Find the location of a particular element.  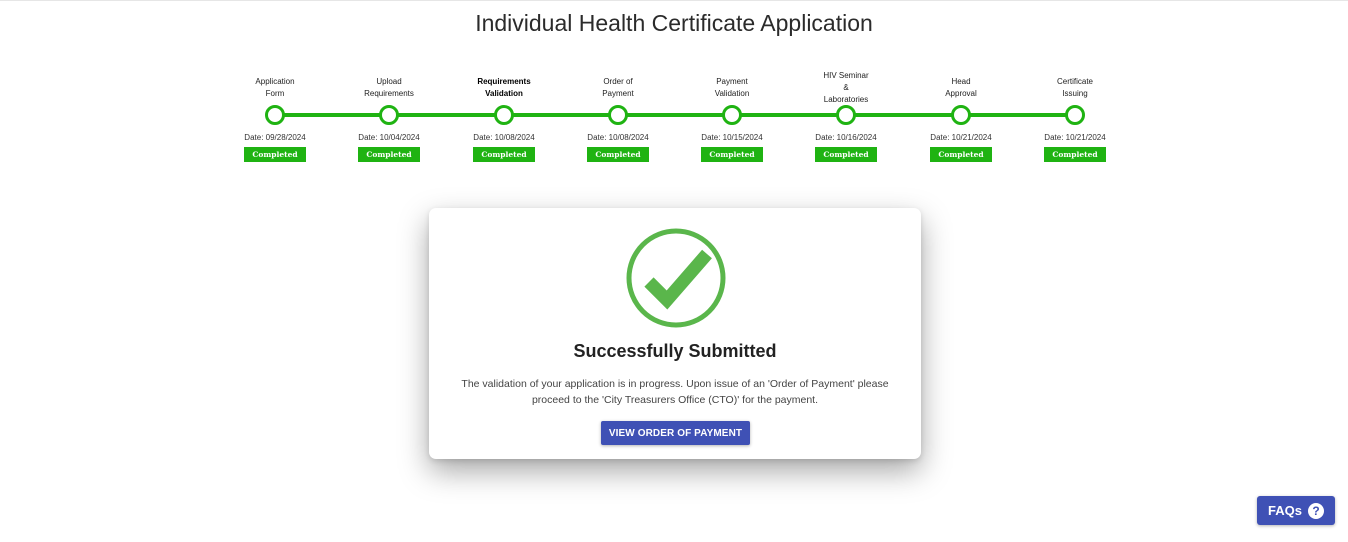

faqs-label: FAQs is located at coordinates (1285, 510).